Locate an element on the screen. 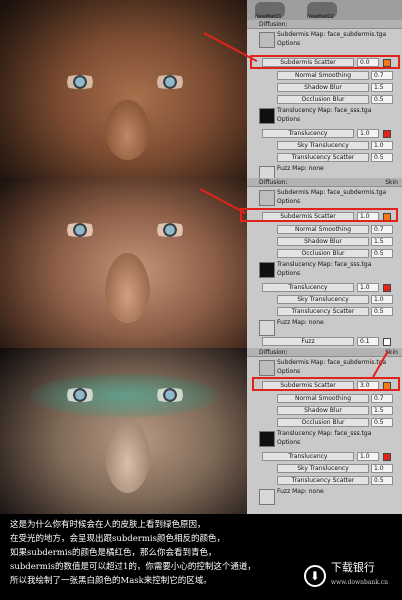 The width and height of the screenshot is (402, 600). download-icon: ⬇ is located at coordinates (314, 575).